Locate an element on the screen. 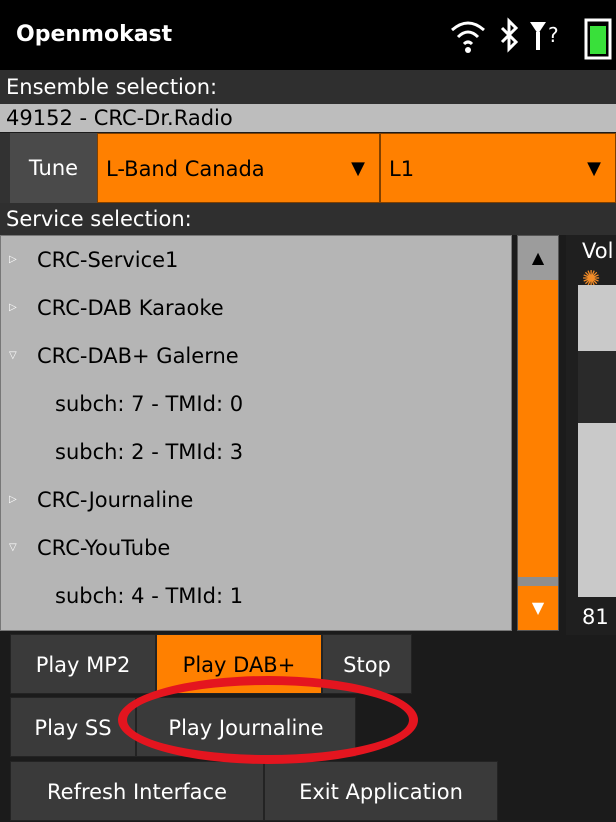  tree-item: ▷ CRC-DAB Karaoke is located at coordinates (256, 308).